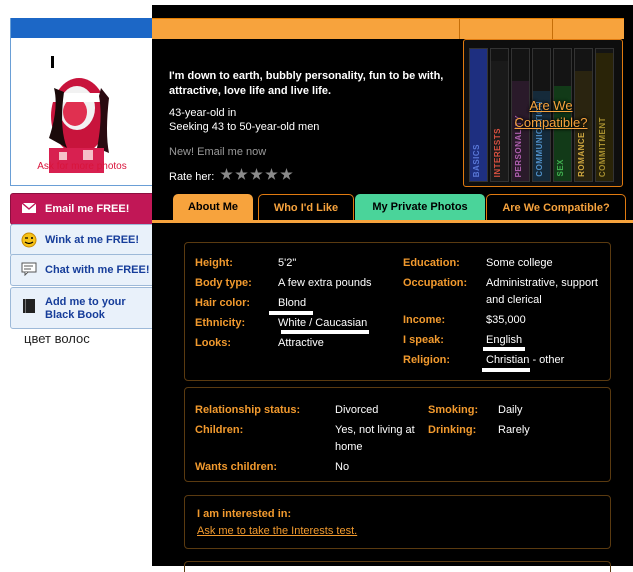 This screenshot has width=633, height=572. I want to click on tab-are-we-compatible: Are We Compatible?, so click(556, 207).